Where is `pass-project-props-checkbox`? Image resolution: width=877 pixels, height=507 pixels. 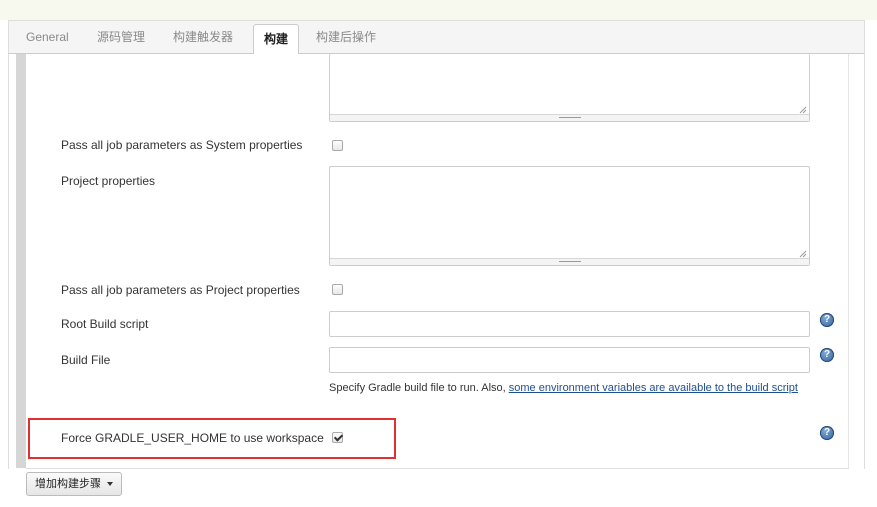
pass-project-props-checkbox is located at coordinates (337, 289).